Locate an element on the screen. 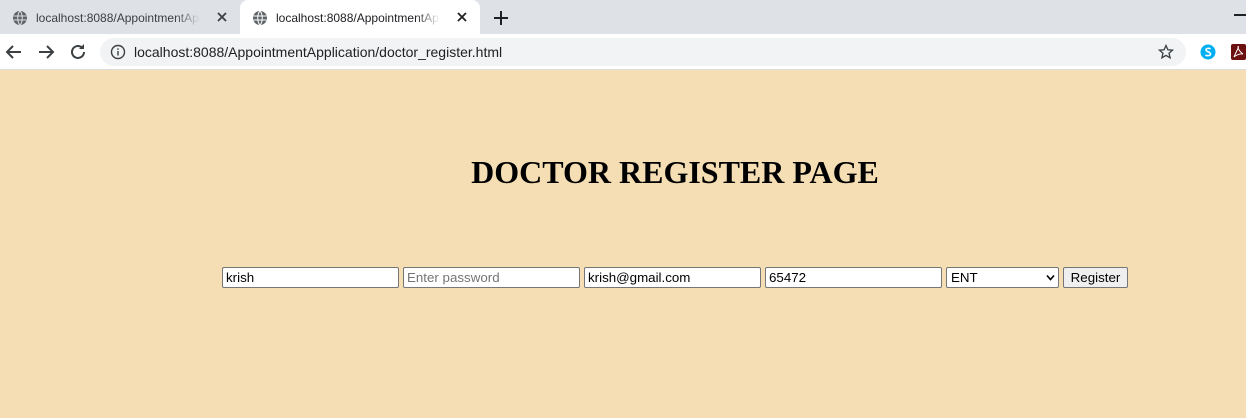  password-input is located at coordinates (491, 277).